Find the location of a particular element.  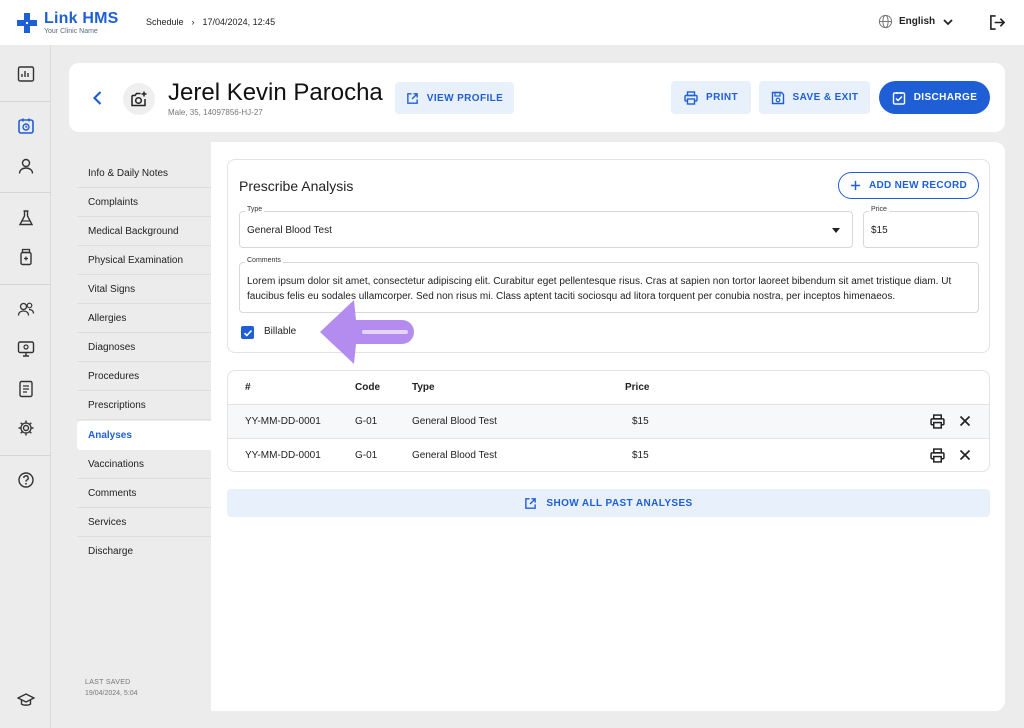

gear-icon is located at coordinates (26, 428).